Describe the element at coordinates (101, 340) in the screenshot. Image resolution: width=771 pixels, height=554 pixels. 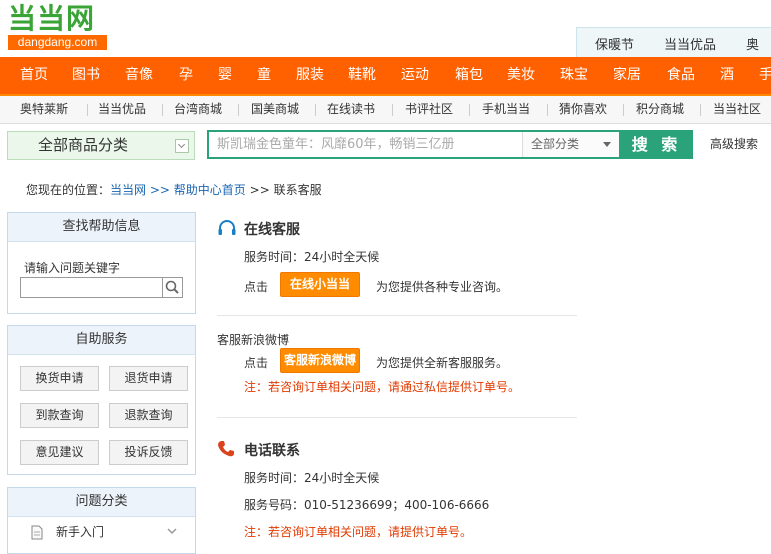
I see `self-service-title: 自助服务` at that location.